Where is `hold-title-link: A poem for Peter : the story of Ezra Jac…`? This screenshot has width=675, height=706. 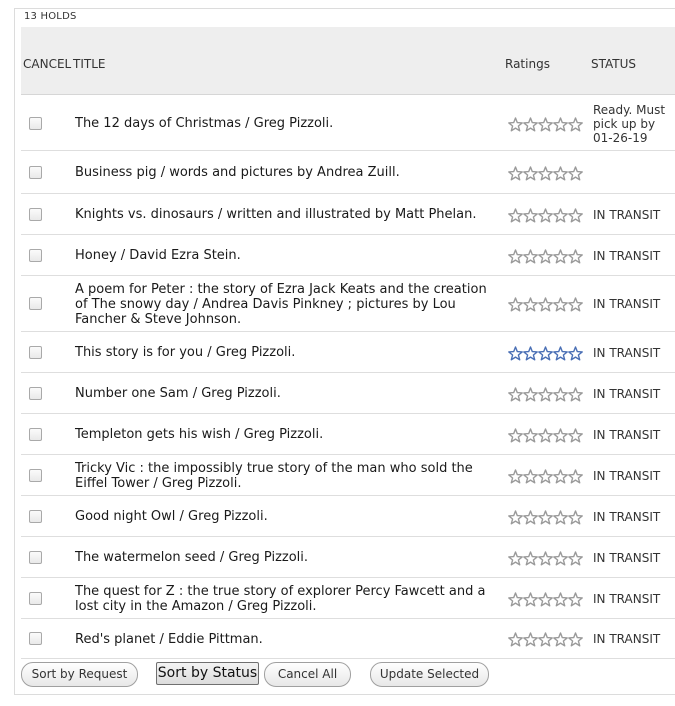
hold-title-link: A poem for Peter : the story of Ezra Jac… is located at coordinates (285, 304).